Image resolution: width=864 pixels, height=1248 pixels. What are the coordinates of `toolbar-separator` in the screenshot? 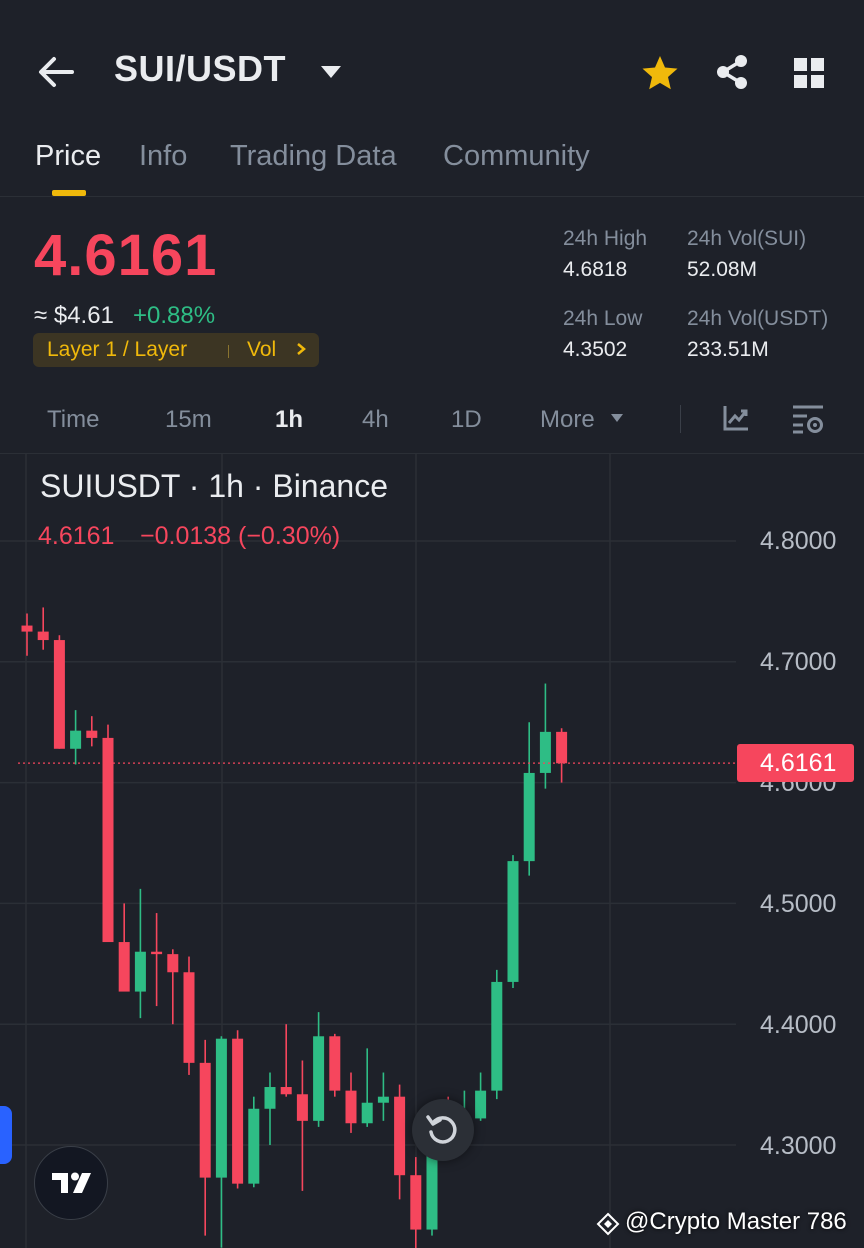 It's located at (680, 419).